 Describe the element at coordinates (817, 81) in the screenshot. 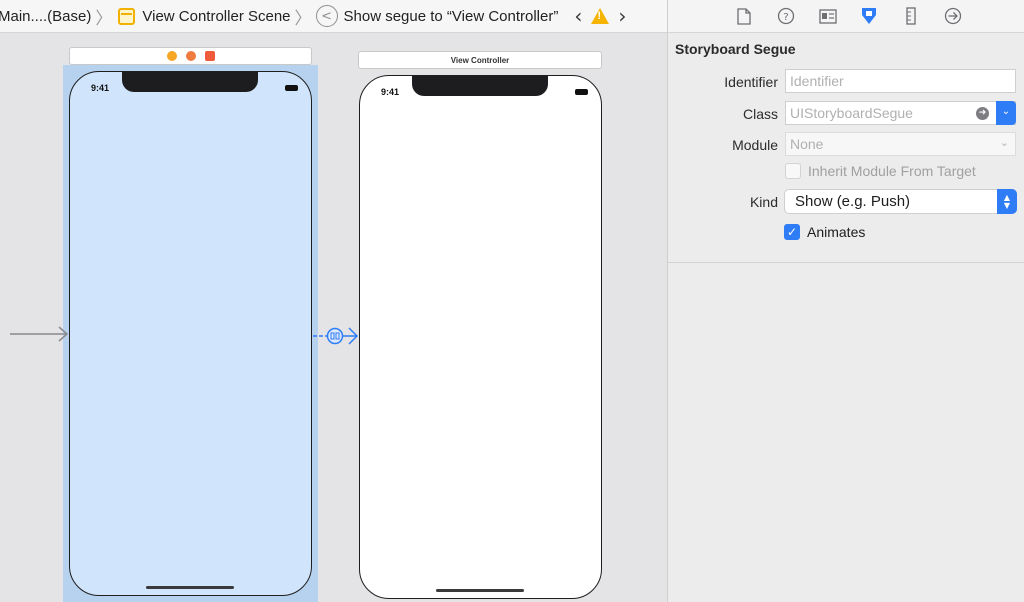

I see `identifier-placeholder: Identifier` at that location.